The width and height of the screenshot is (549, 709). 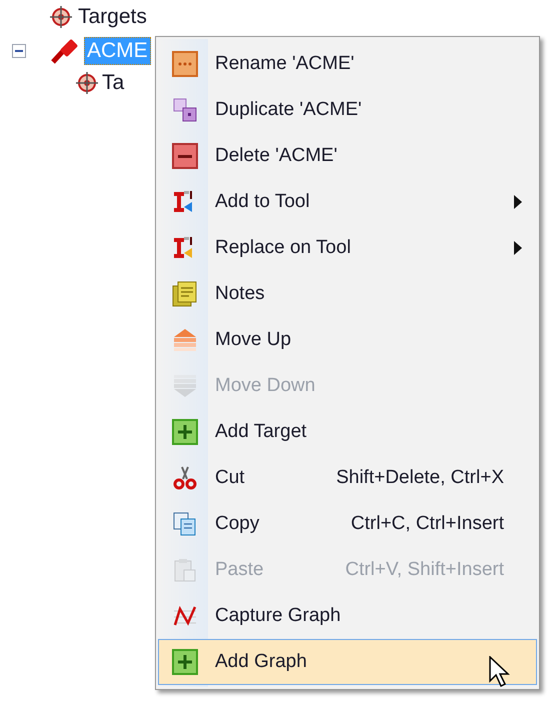 What do you see at coordinates (65, 51) in the screenshot?
I see `hammer-icon` at bounding box center [65, 51].